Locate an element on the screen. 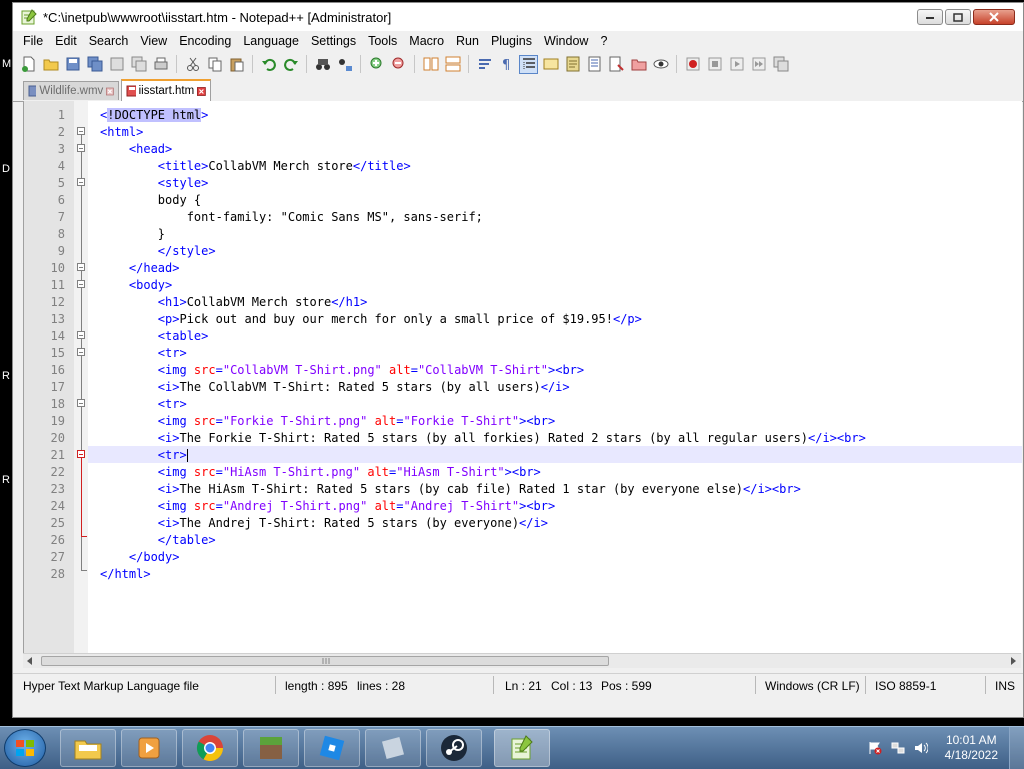  undo-button is located at coordinates (268, 64).